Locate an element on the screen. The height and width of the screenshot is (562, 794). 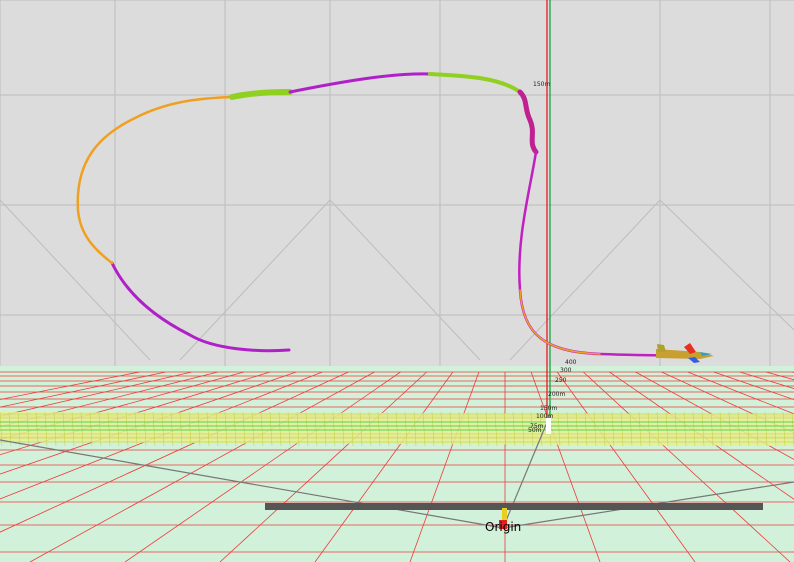
runway-strip is located at coordinates (397, 429).